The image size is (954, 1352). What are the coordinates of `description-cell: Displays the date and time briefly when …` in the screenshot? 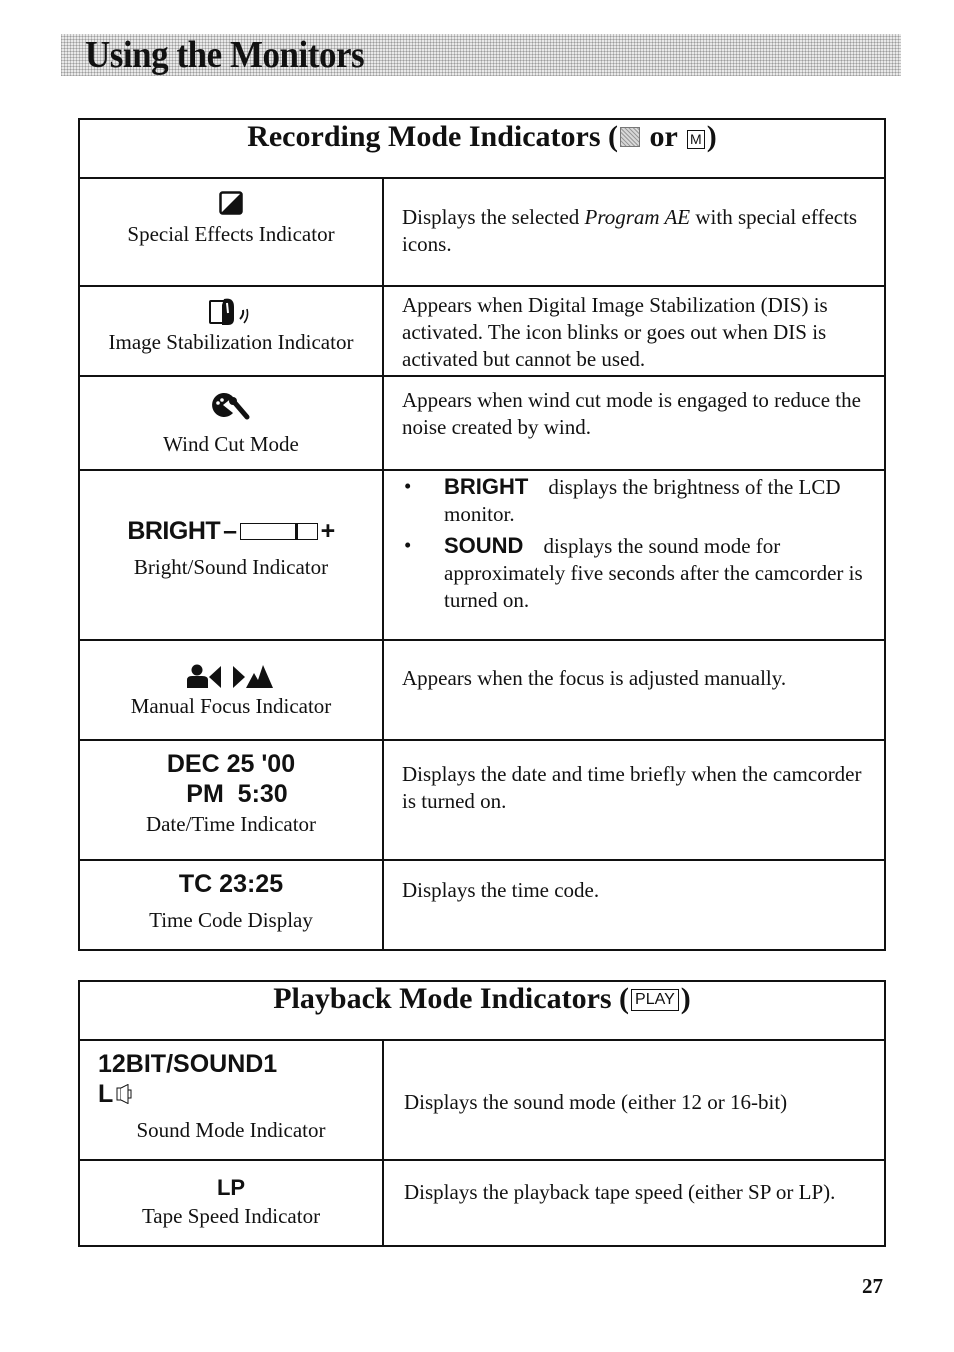 It's located at (634, 800).